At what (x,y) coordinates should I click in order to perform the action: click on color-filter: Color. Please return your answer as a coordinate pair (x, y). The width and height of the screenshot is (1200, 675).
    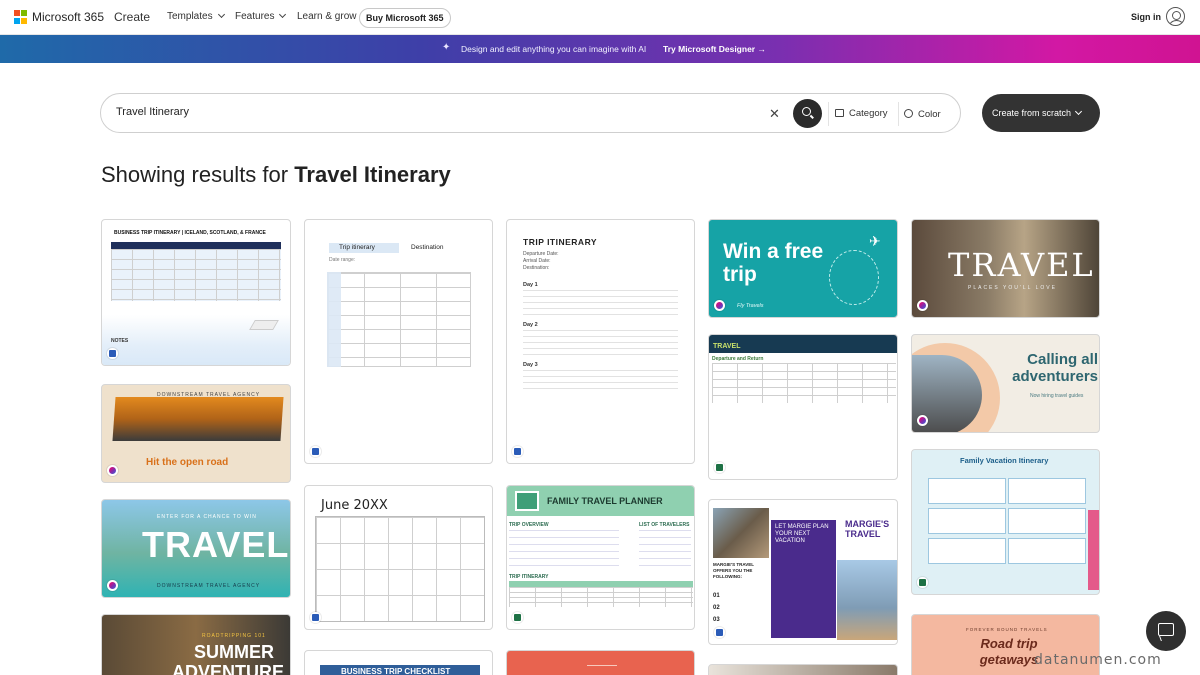
    Looking at the image, I should click on (922, 114).